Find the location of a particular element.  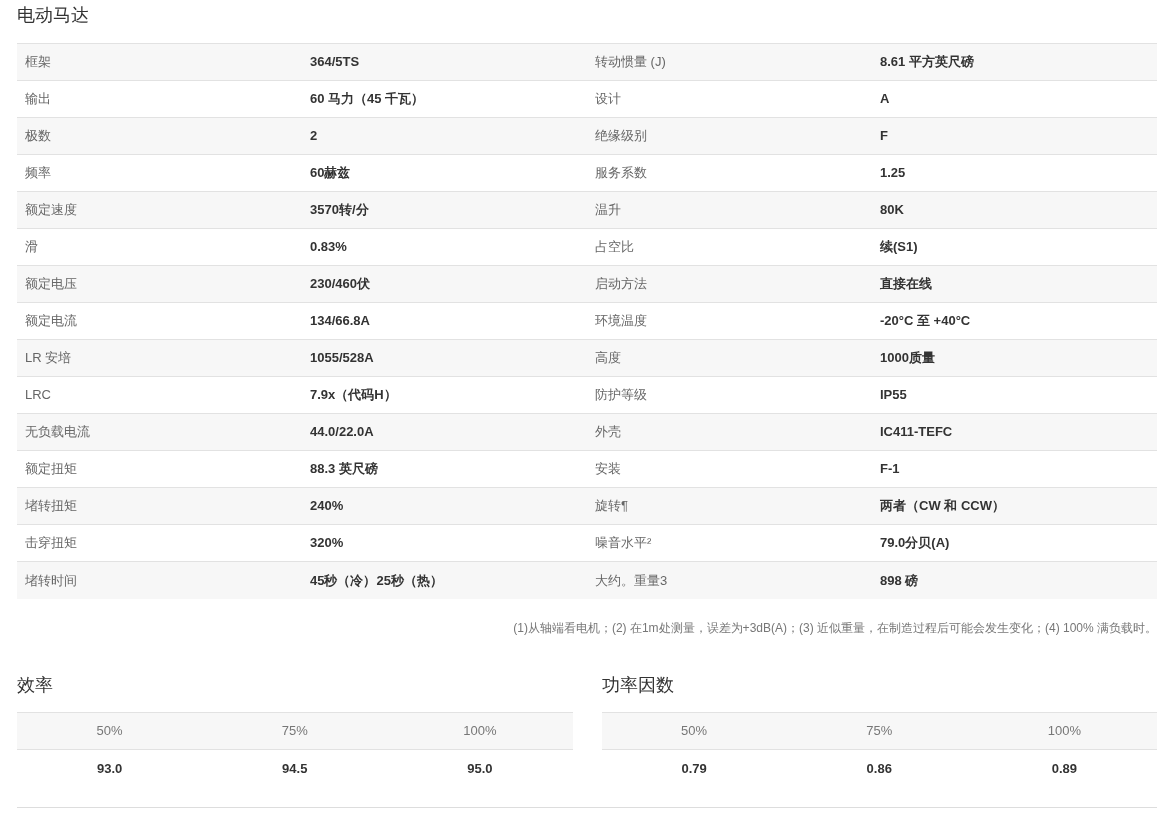

spec-value: A is located at coordinates (885, 99).